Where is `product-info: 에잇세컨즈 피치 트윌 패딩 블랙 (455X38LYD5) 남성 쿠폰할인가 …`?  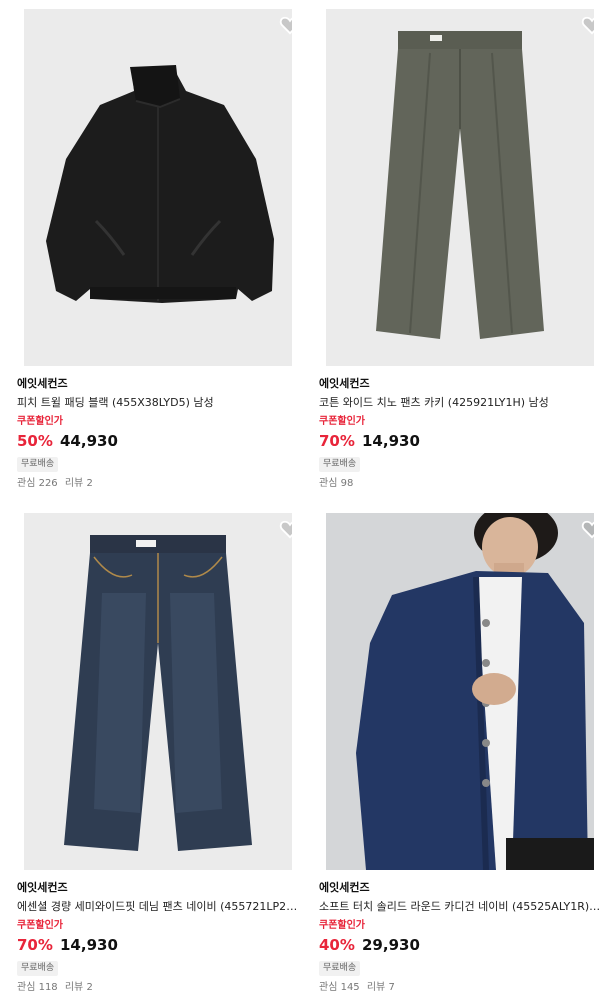 product-info: 에잇세컨즈 피치 트윌 패딩 블랙 (455X38LYD5) 남성 쿠폰할인가 … is located at coordinates (158, 433).